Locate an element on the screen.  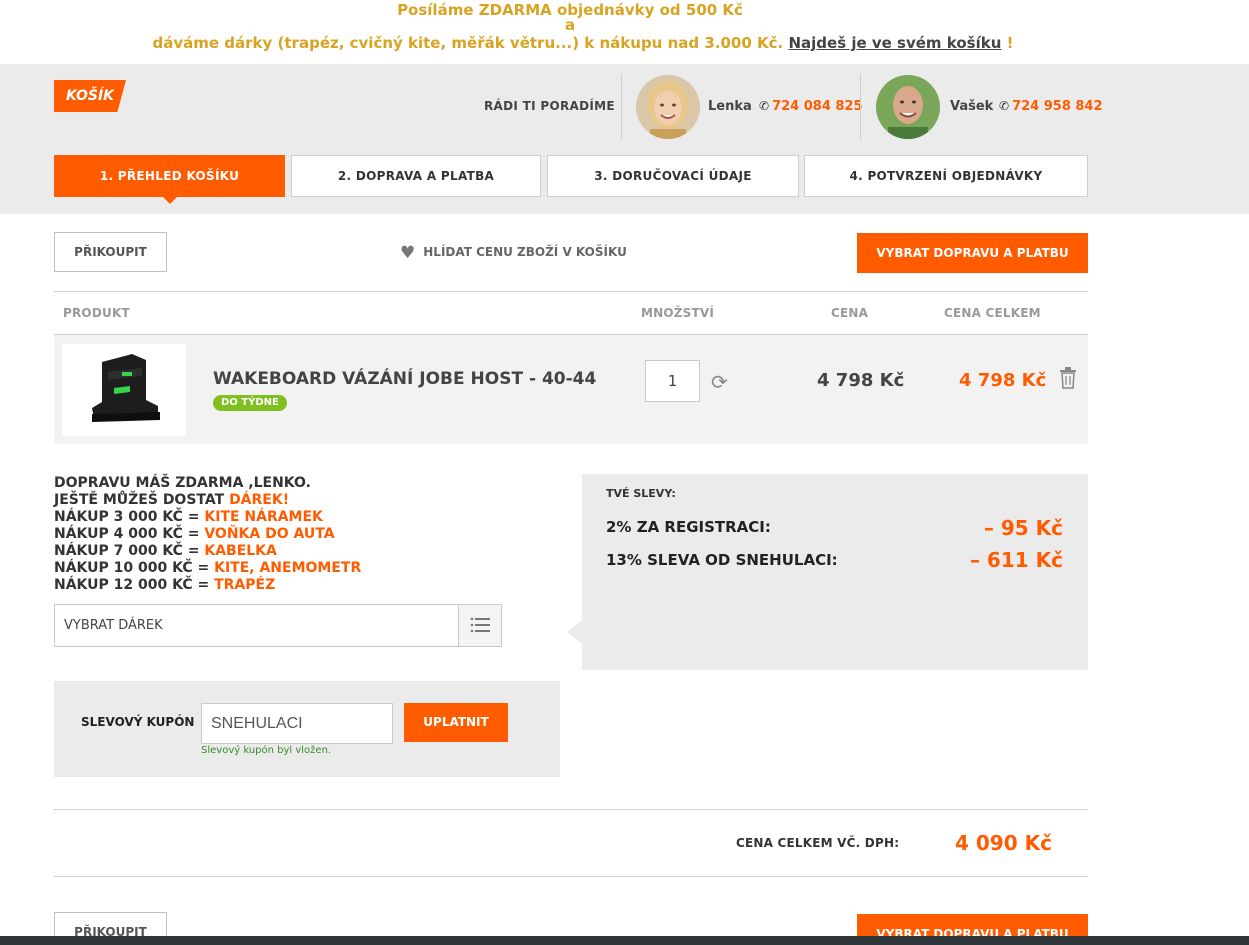
gift-select: VYBRAT DÁREK is located at coordinates (278, 625).